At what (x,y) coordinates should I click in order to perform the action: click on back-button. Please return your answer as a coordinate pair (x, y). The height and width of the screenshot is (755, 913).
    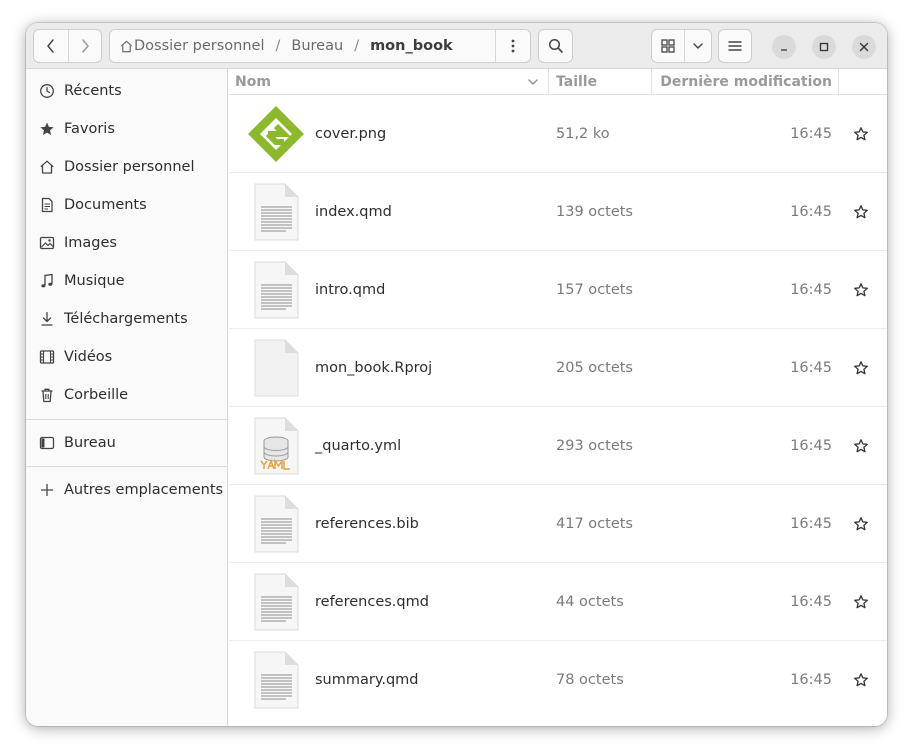
    Looking at the image, I should click on (51, 46).